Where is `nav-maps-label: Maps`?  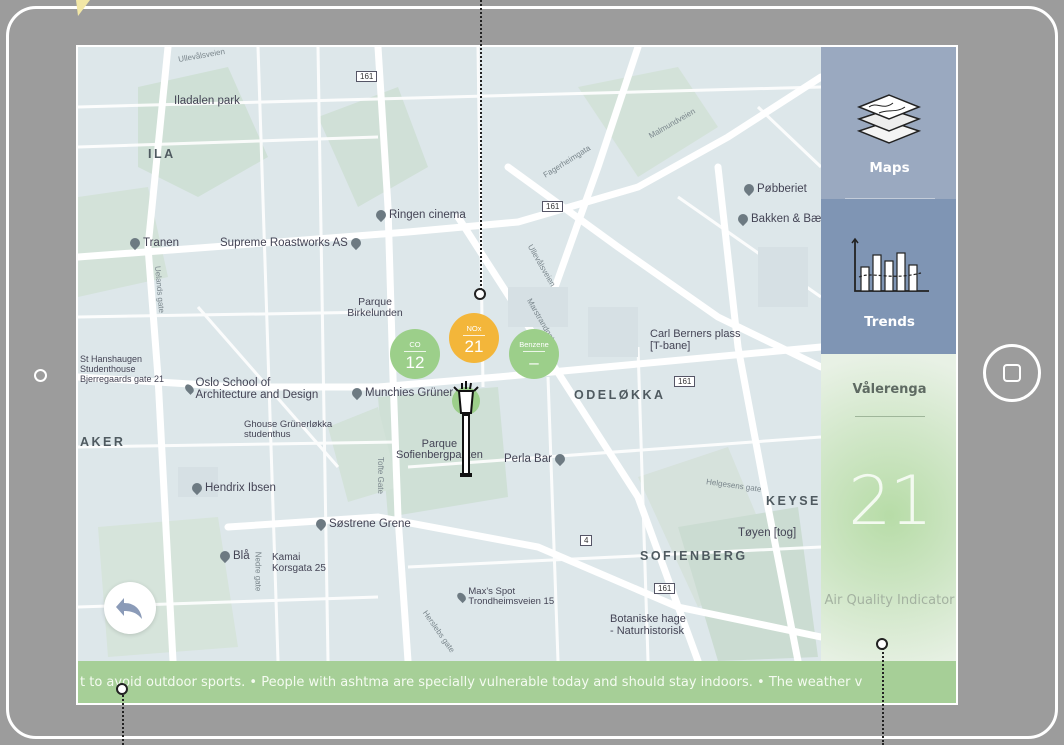 nav-maps-label: Maps is located at coordinates (889, 168).